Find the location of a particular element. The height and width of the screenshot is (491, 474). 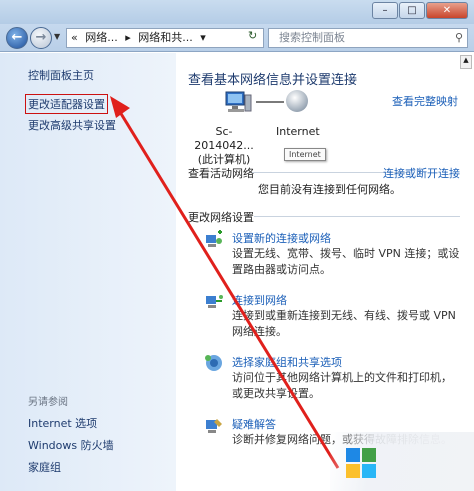

sidebar-item-windows-firewall: Windows 防火墙 is located at coordinates (71, 445).